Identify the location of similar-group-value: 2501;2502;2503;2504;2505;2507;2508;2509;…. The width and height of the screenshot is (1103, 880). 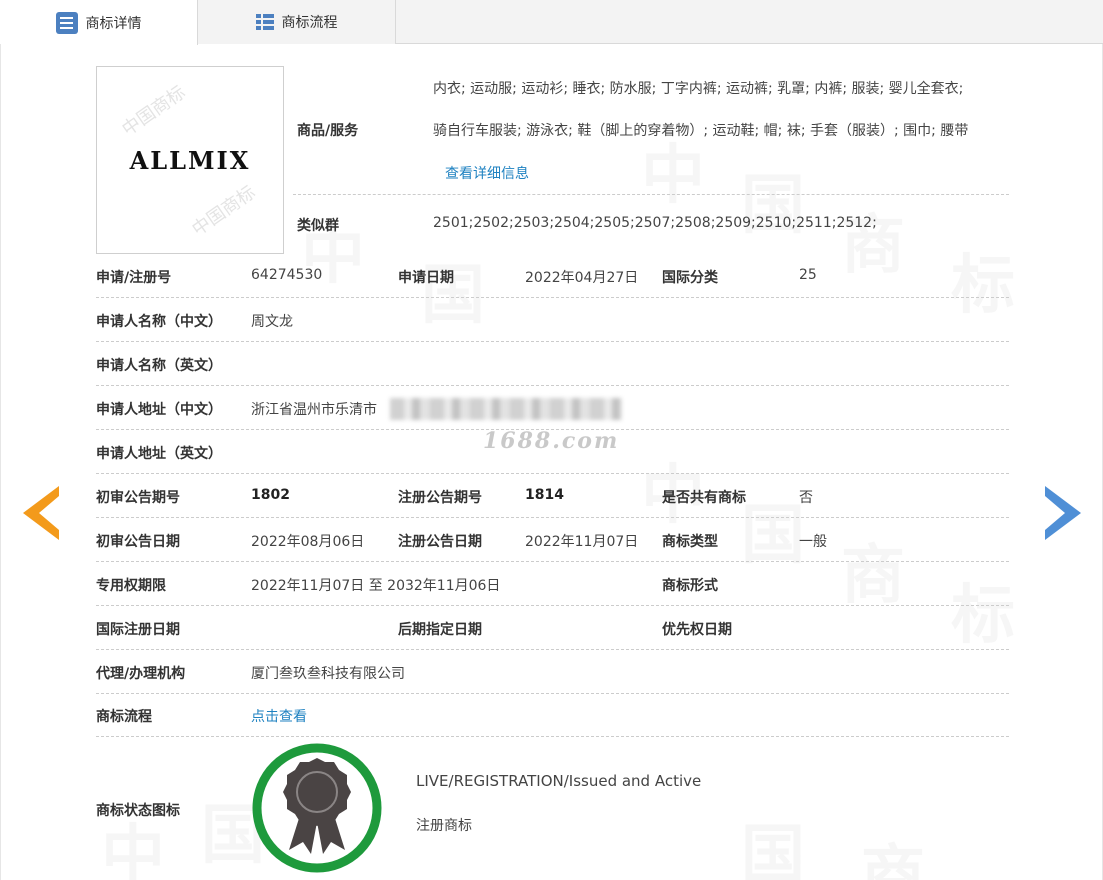
(655, 223).